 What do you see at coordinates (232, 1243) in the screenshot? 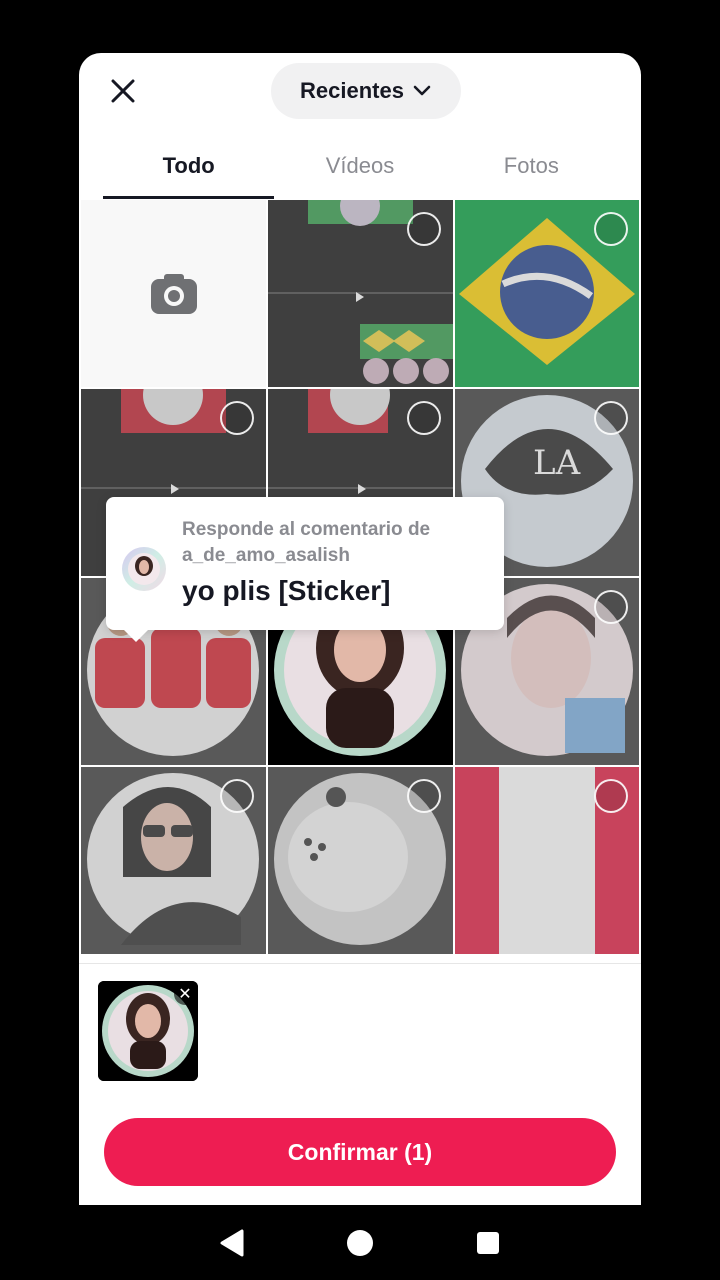
I see `back-triangle-icon` at bounding box center [232, 1243].